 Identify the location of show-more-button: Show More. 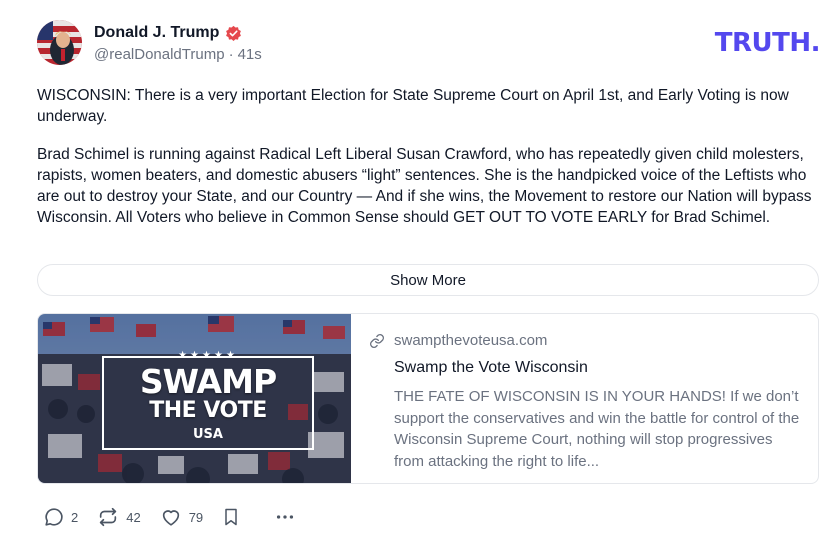
(428, 280).